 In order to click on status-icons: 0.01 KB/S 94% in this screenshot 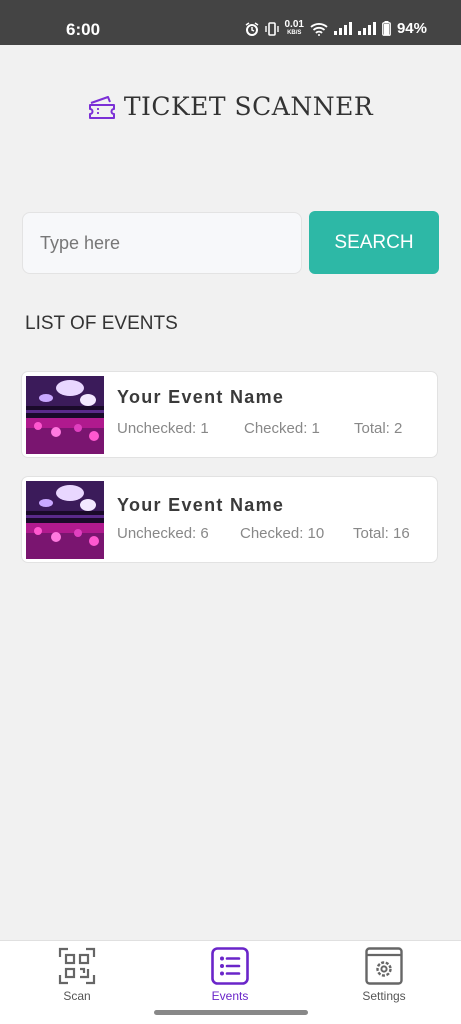, I will do `click(336, 27)`.